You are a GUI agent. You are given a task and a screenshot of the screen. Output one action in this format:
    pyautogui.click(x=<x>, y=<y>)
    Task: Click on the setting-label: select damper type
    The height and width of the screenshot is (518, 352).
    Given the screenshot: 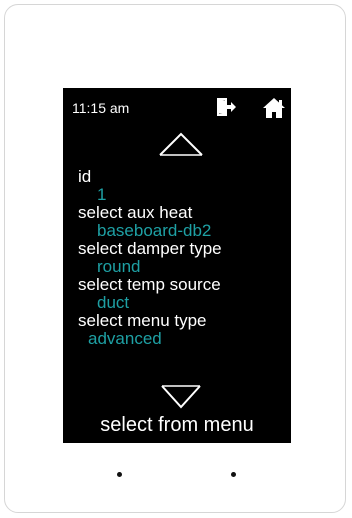 What is the action you would take?
    pyautogui.click(x=150, y=248)
    